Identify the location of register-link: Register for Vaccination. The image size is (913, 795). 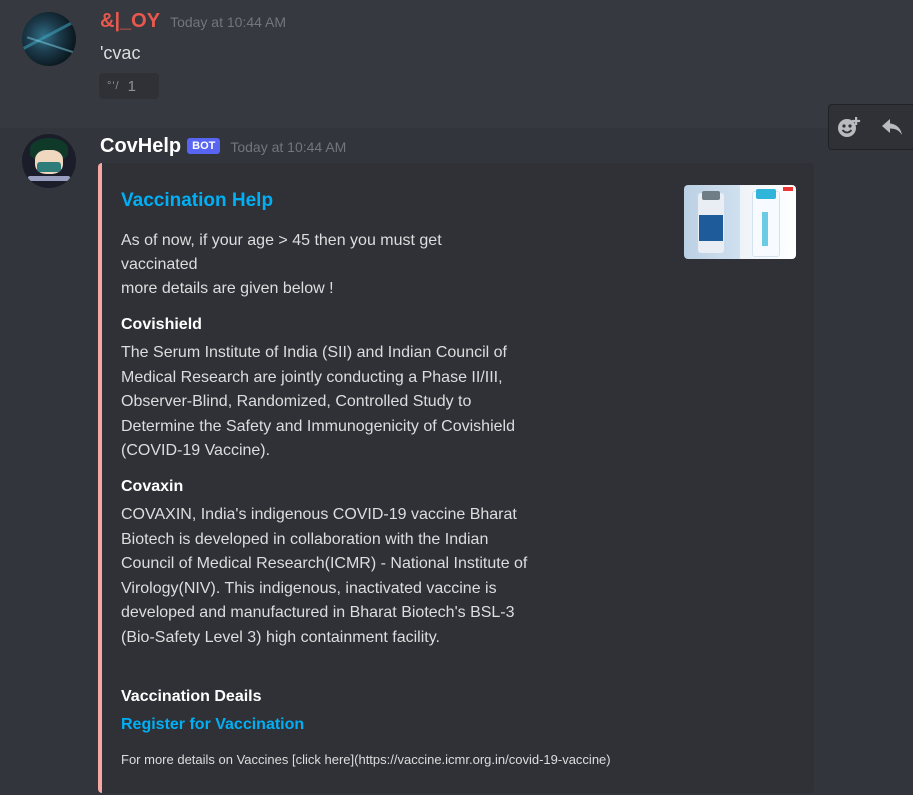
(212, 725).